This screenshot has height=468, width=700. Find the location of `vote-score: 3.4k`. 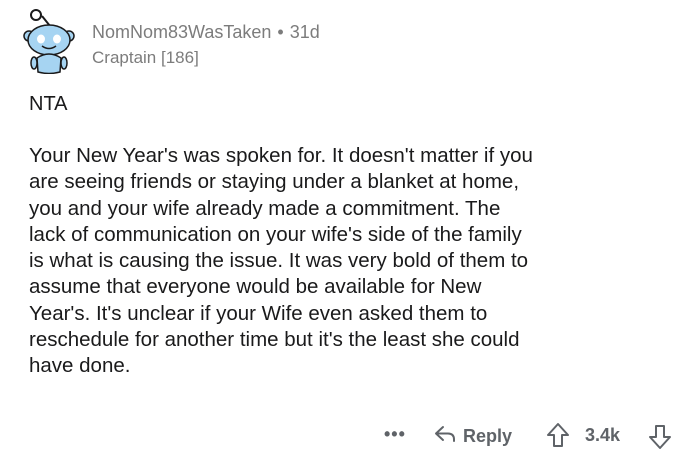

vote-score: 3.4k is located at coordinates (603, 435).